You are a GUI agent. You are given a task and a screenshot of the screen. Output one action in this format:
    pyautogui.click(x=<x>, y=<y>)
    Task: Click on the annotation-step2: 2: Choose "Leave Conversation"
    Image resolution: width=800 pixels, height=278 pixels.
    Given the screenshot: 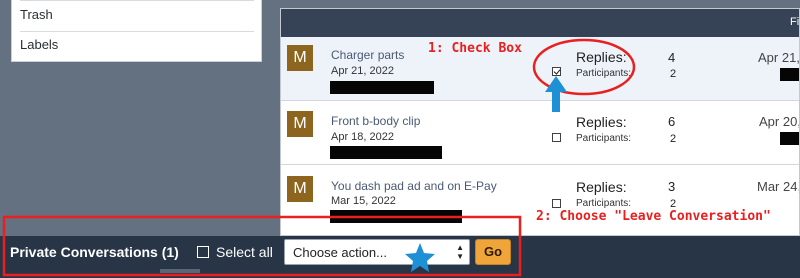 What is the action you would take?
    pyautogui.click(x=653, y=216)
    